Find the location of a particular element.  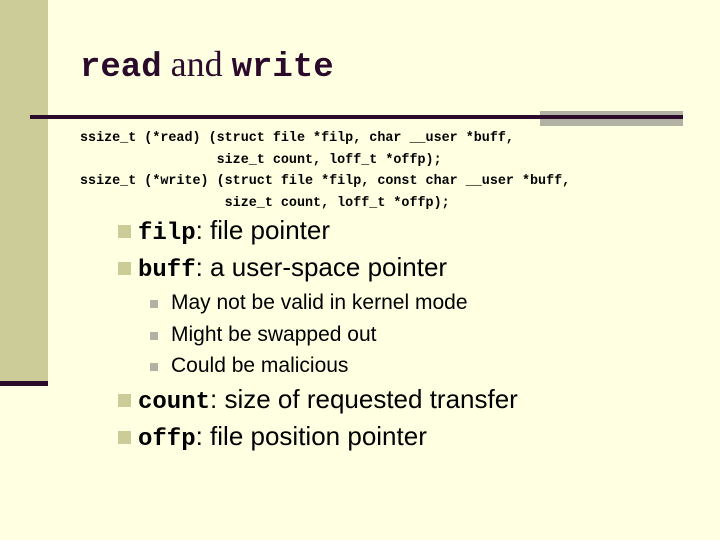

bullet-text: : a user-space pointer is located at coordinates (321, 267).